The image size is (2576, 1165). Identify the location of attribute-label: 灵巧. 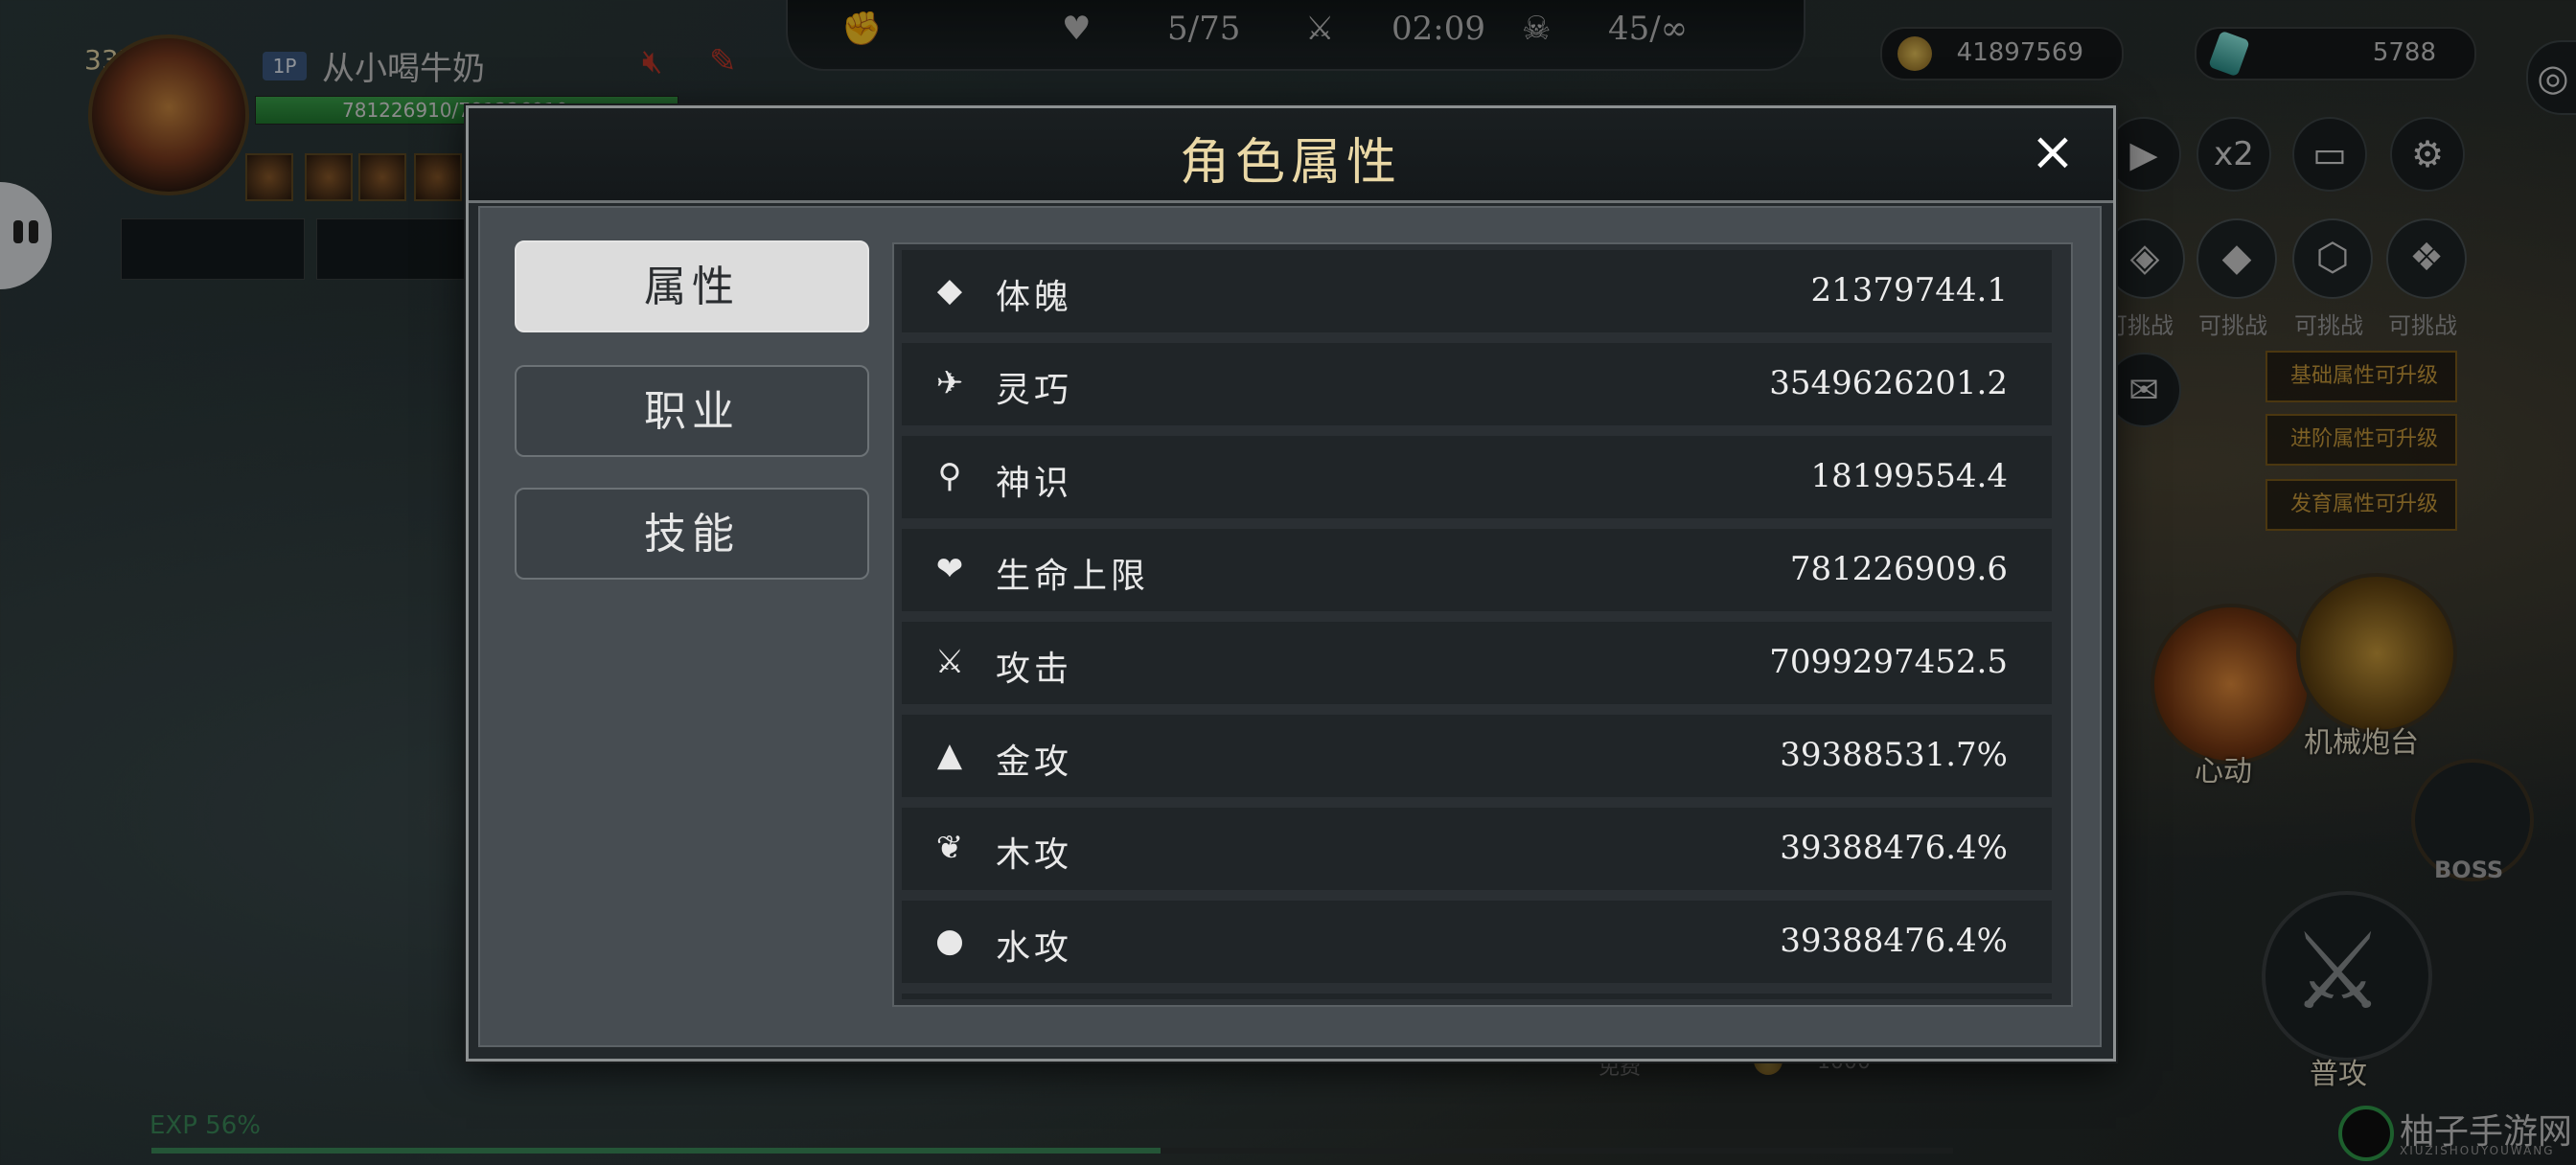
(1034, 391).